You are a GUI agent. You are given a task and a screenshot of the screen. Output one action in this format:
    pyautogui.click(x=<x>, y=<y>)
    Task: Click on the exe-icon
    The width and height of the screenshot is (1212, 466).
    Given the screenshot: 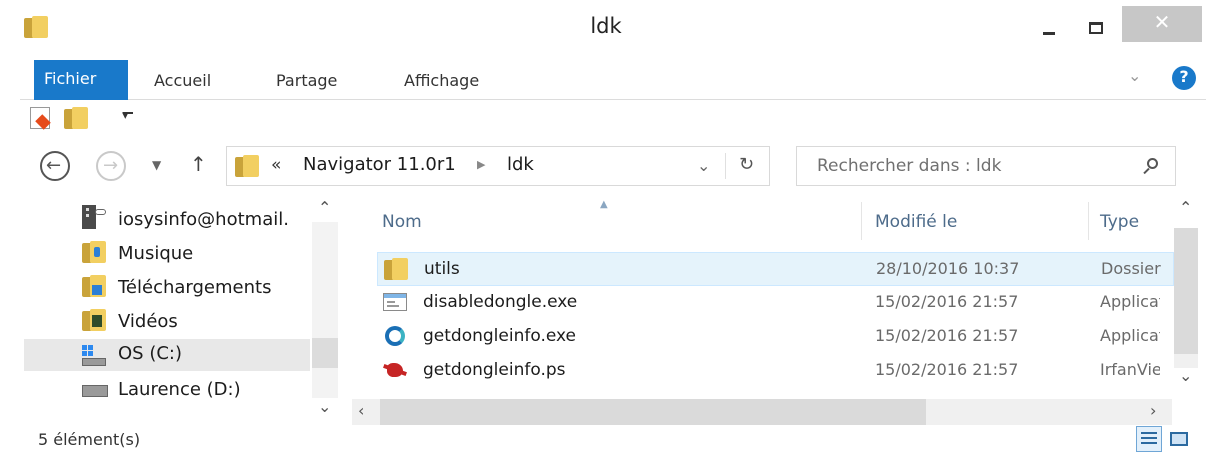 What is the action you would take?
    pyautogui.click(x=395, y=302)
    